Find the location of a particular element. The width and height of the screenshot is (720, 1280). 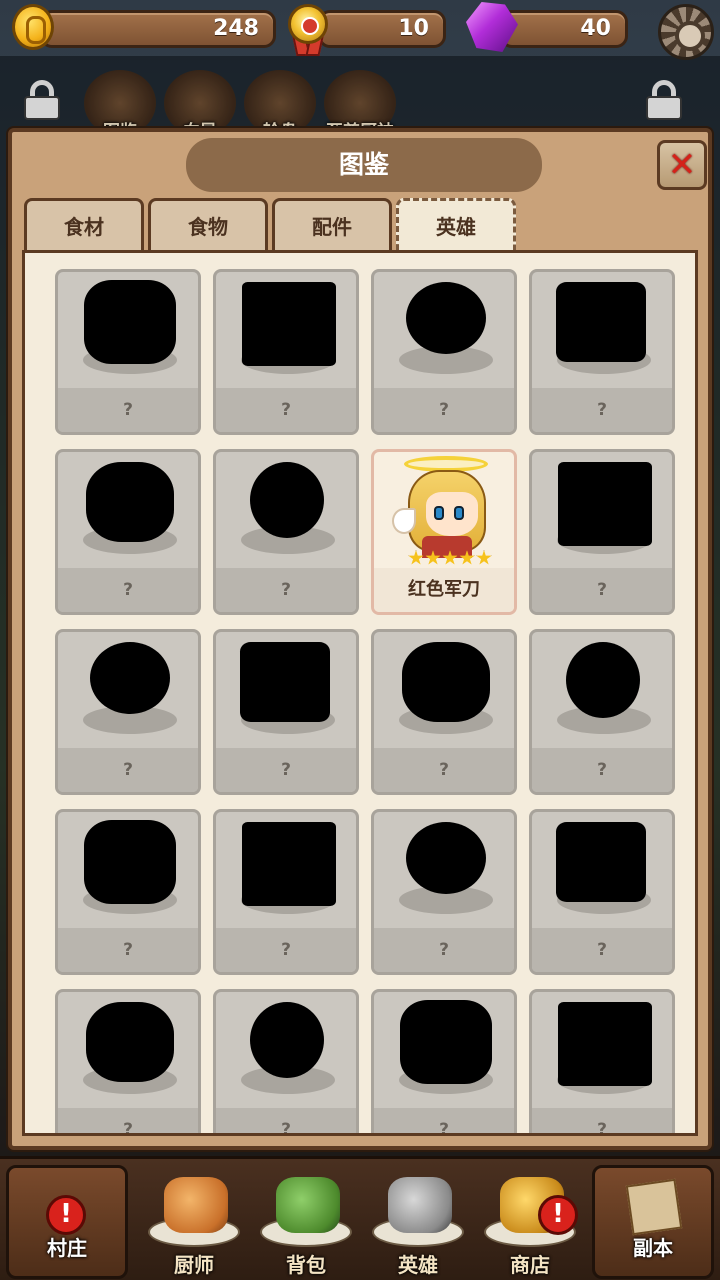

bottom-nav: 村庄 ! 厨师 背包 英雄 商店 ! 副本 is located at coordinates (360, 1218).